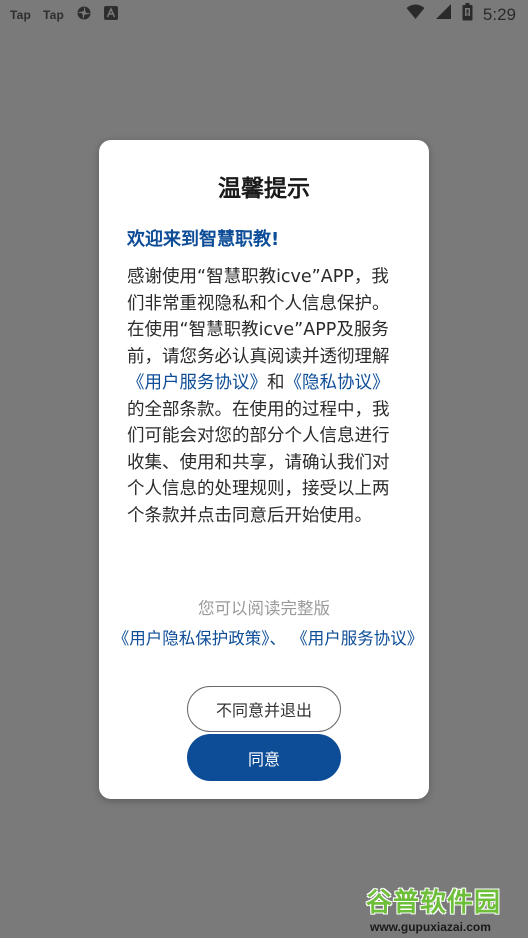 The height and width of the screenshot is (938, 528). I want to click on status-bar-notifications: Tap Tap, so click(64, 14).